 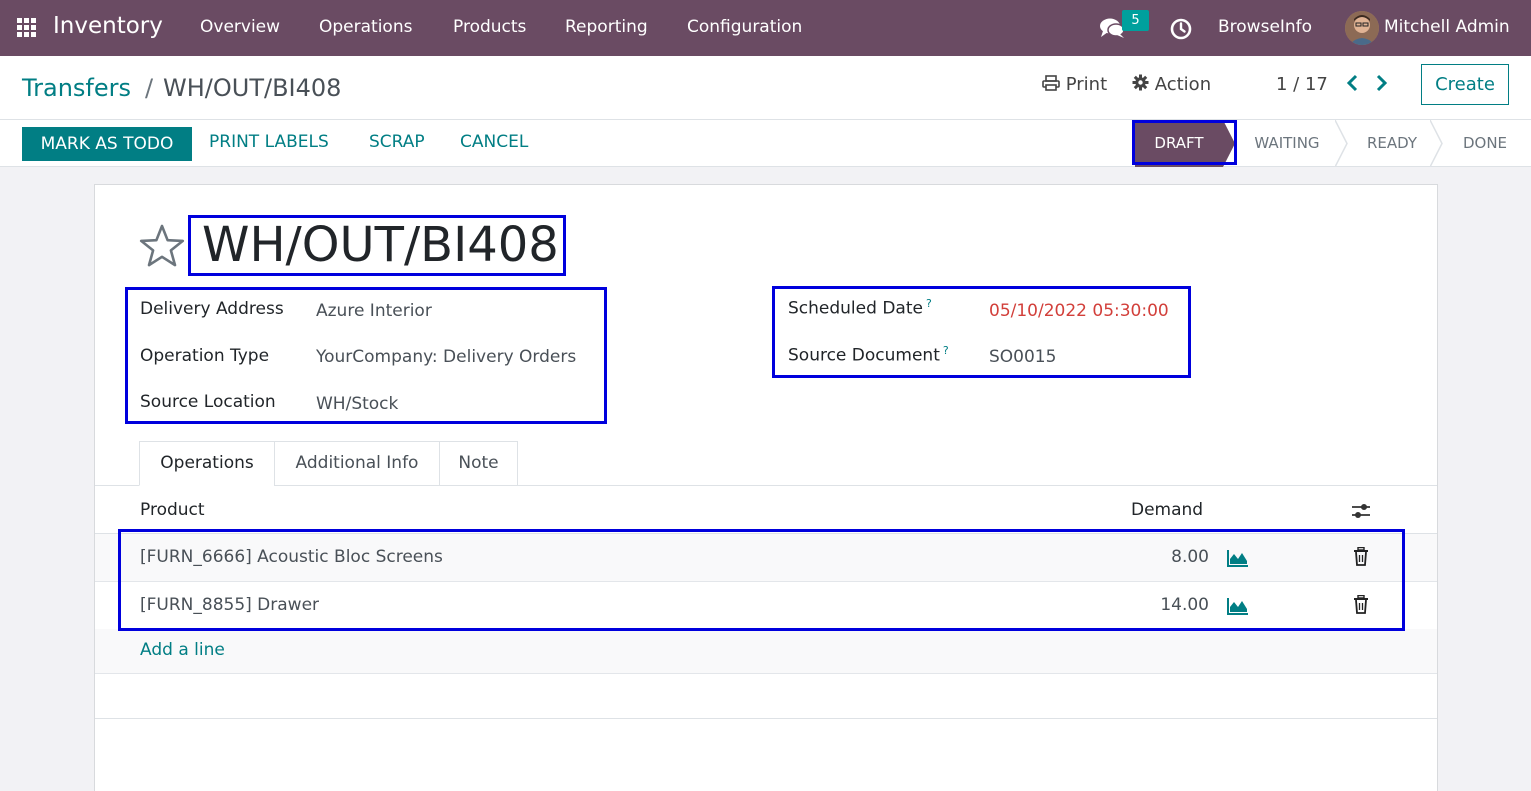 I want to click on record-title: WH/OUT/BI408, so click(x=380, y=245).